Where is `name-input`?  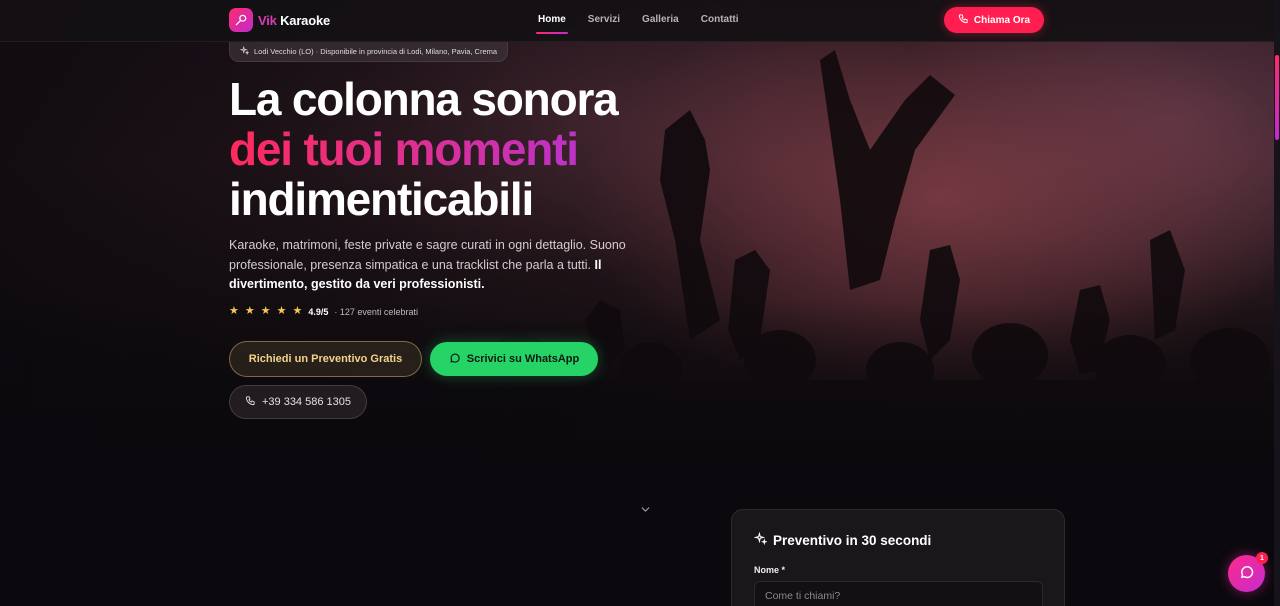
name-input is located at coordinates (898, 593).